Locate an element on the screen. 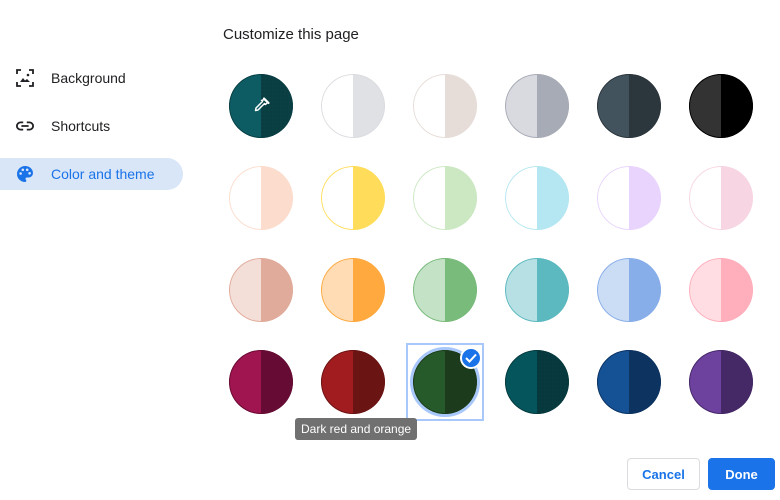  theme-swatch-yellow-and-white is located at coordinates (353, 198).